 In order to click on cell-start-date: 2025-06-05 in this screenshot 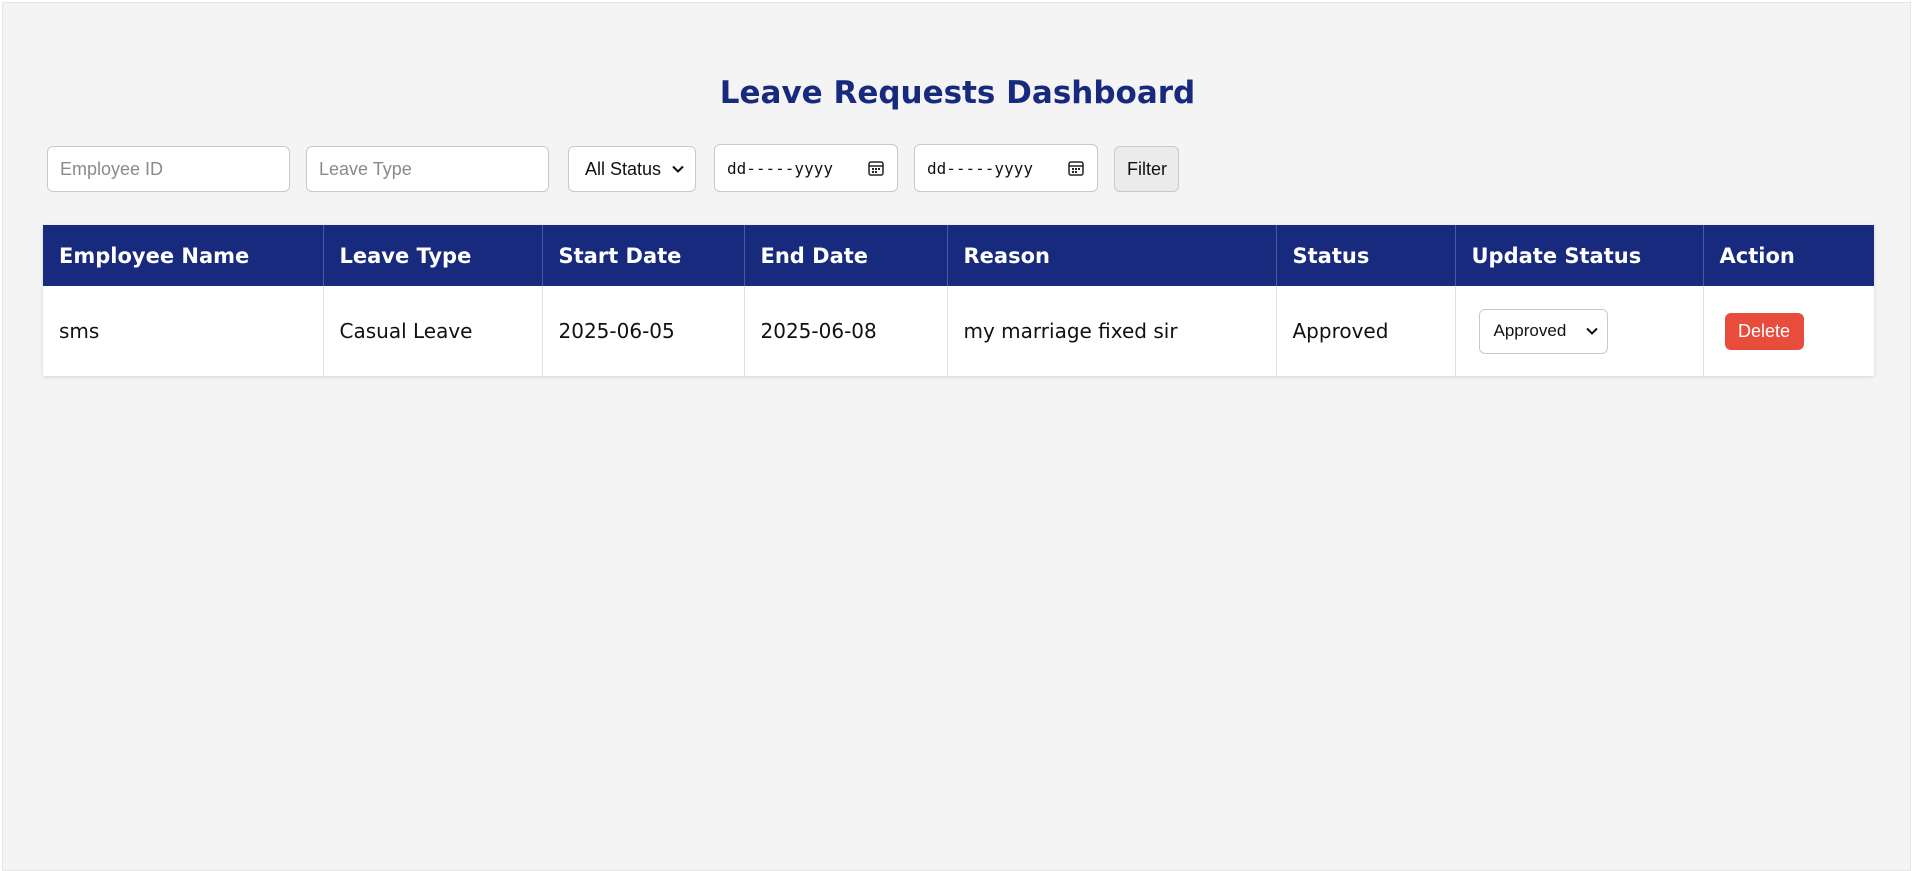, I will do `click(643, 331)`.